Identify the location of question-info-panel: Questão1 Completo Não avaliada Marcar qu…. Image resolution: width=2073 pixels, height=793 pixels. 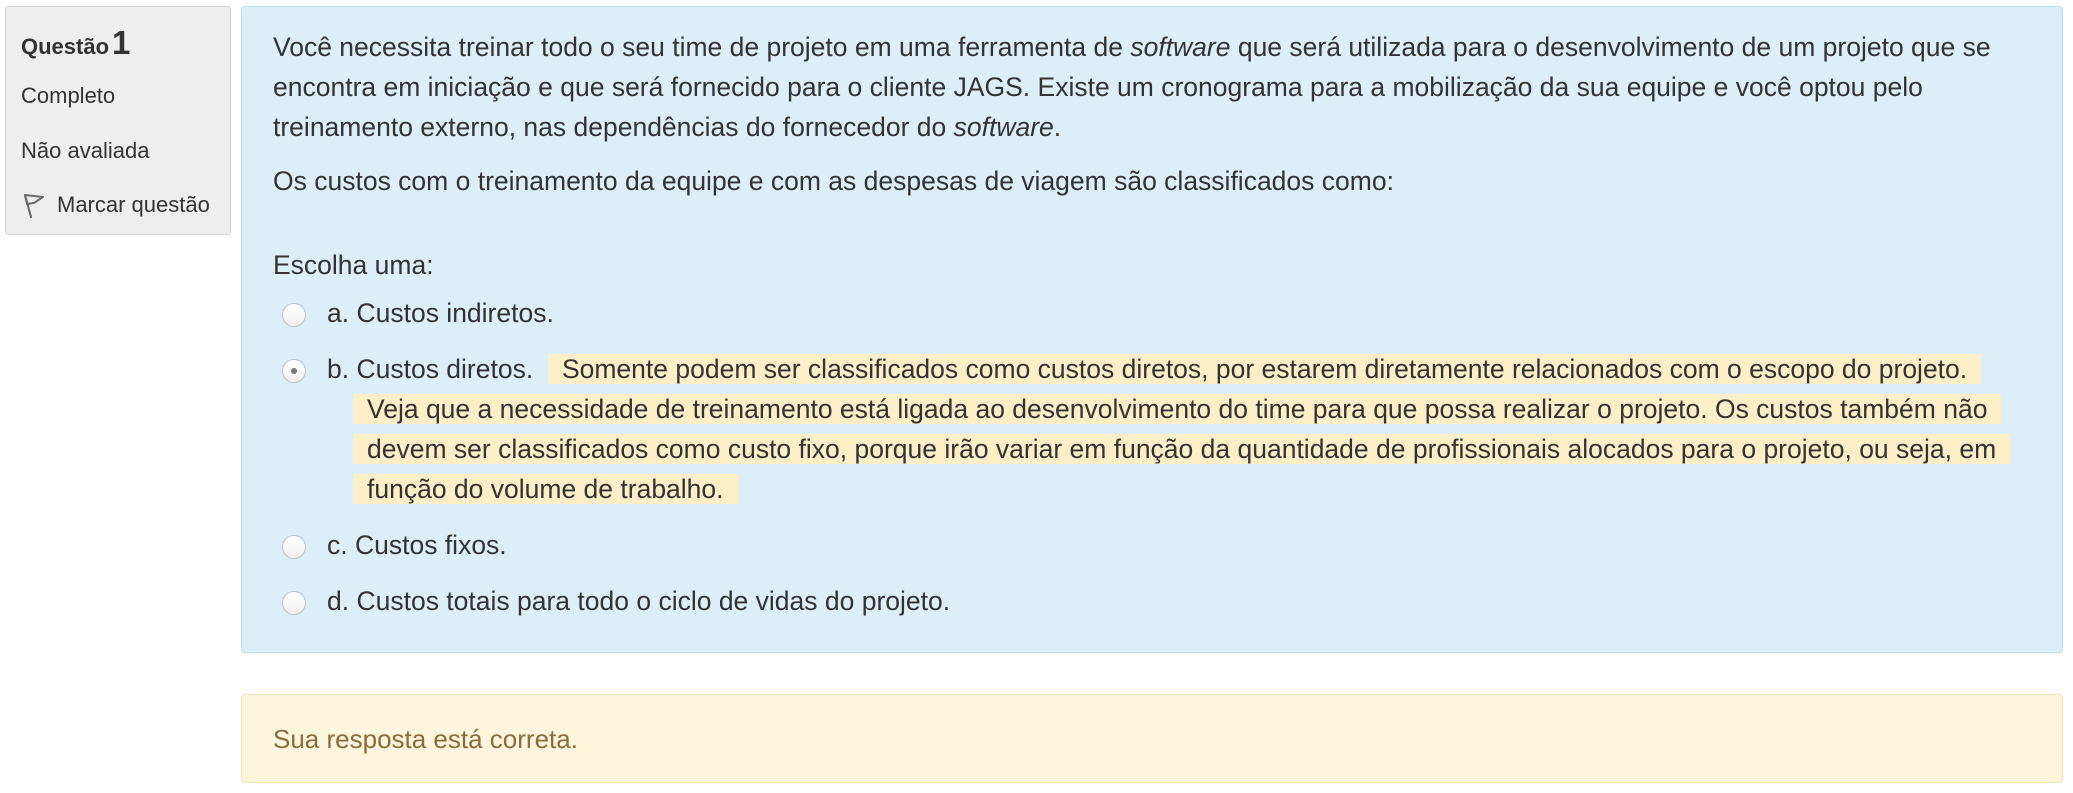
(118, 120).